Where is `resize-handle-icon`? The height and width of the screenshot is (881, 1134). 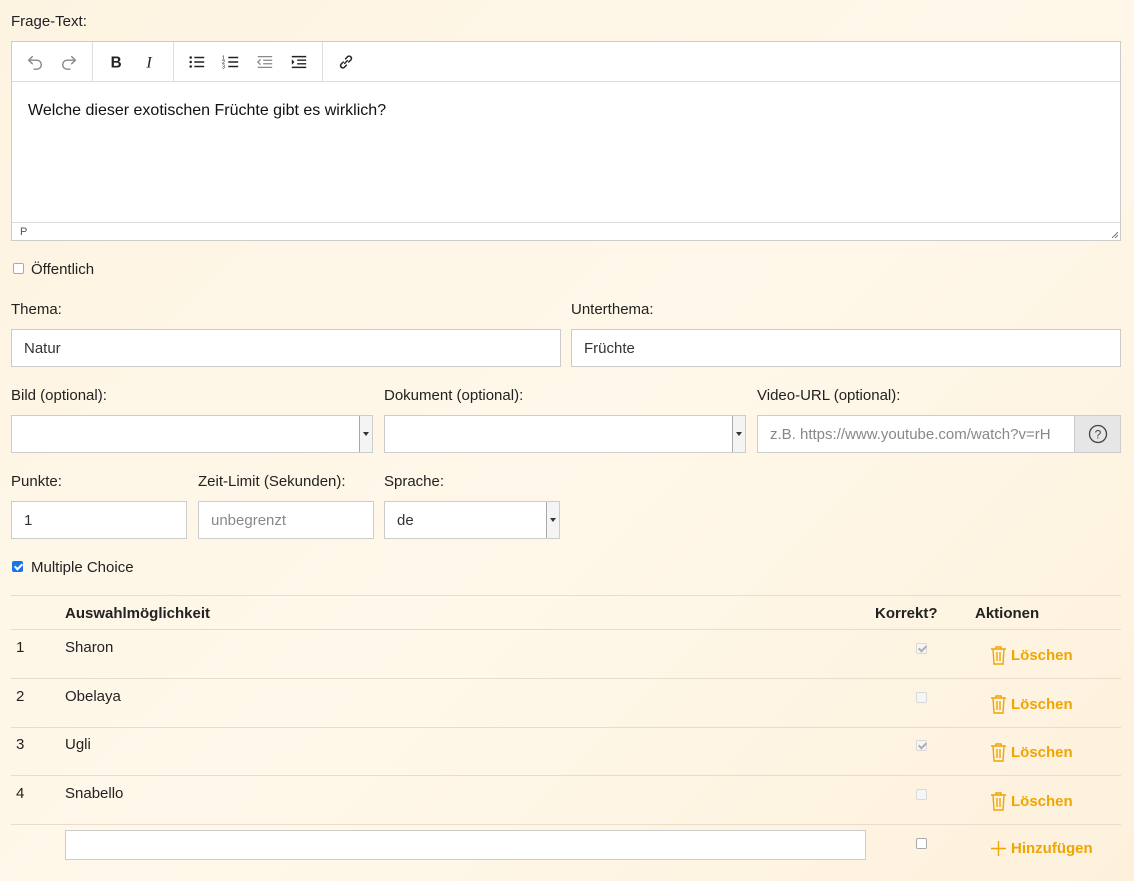
resize-handle-icon is located at coordinates (1114, 234).